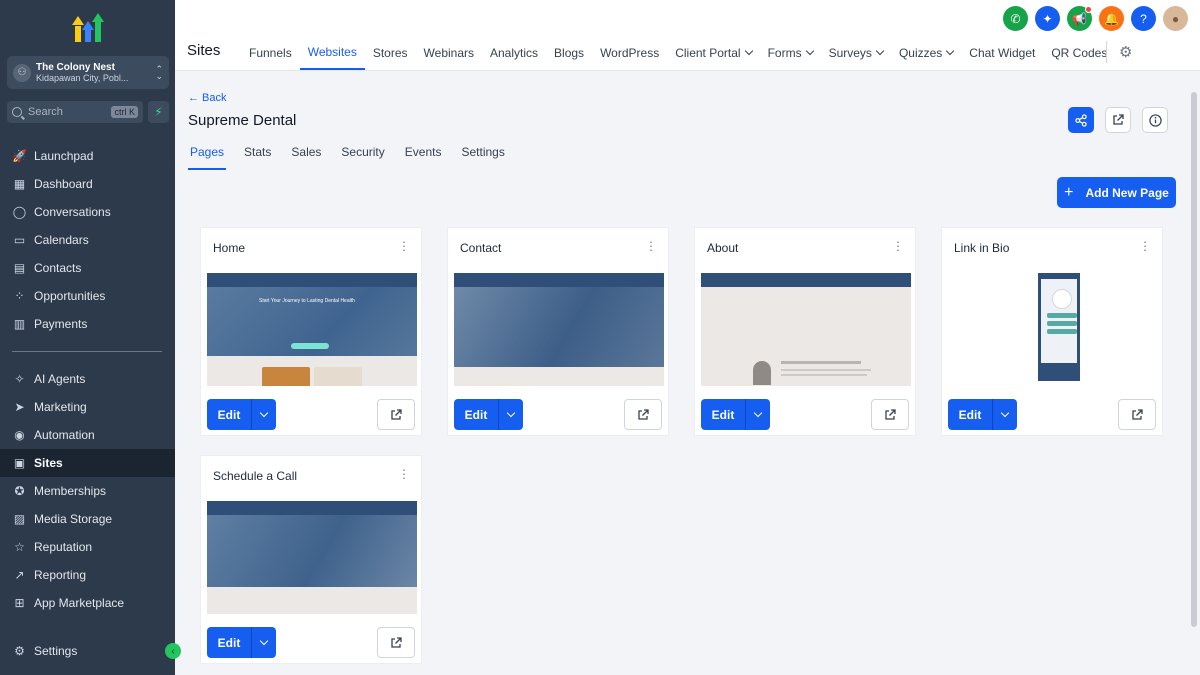 Image resolution: width=1200 pixels, height=675 pixels. I want to click on sidebar-item-conversations: ◯ Conversations, so click(87, 212).